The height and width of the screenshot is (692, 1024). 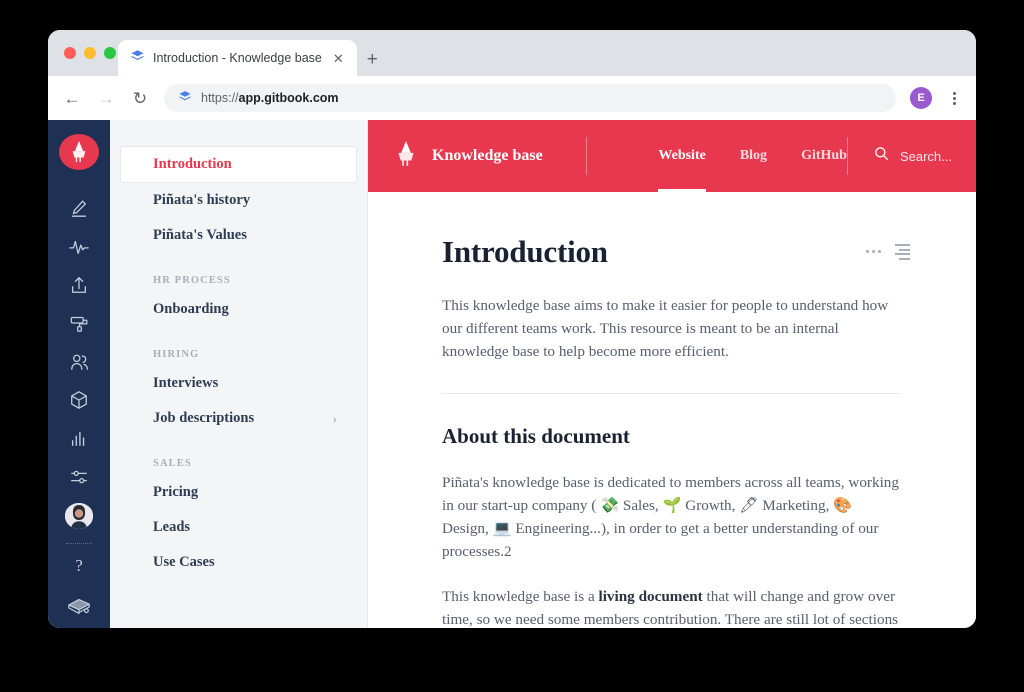 I want to click on reload-button: ↻, so click(x=140, y=98).